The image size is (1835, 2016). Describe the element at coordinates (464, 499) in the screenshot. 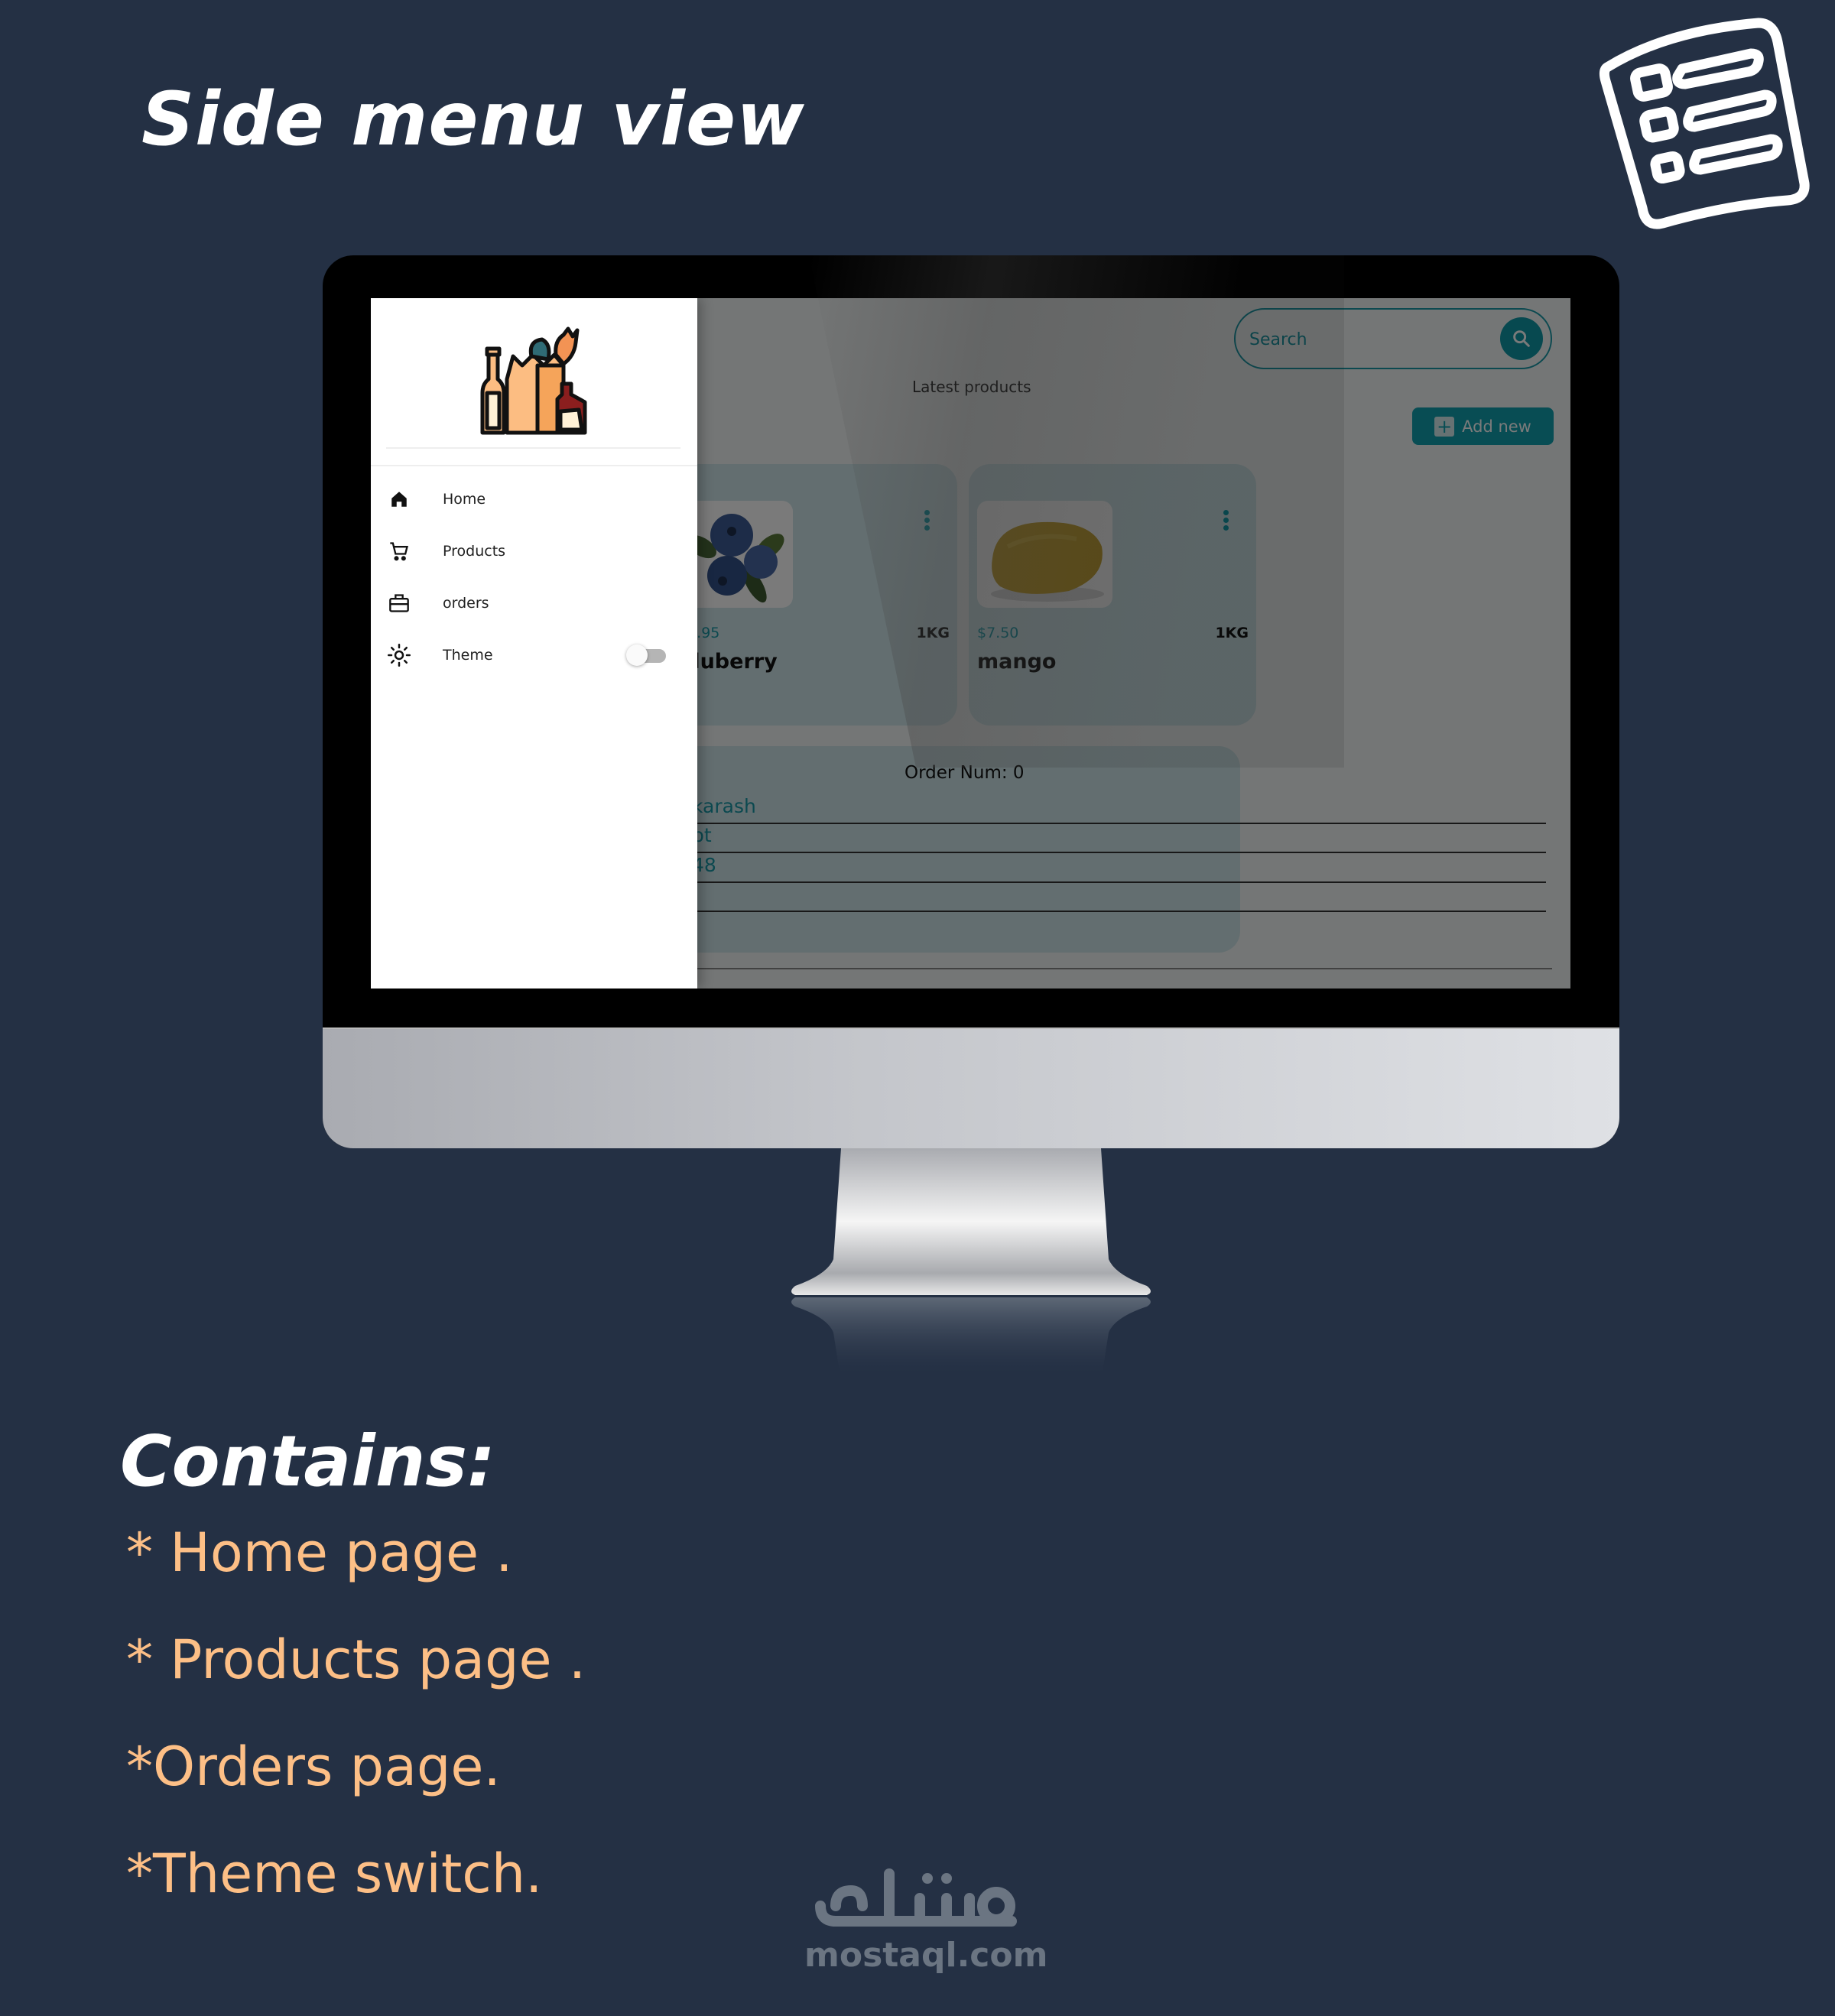

I see `nav-label: Home` at that location.